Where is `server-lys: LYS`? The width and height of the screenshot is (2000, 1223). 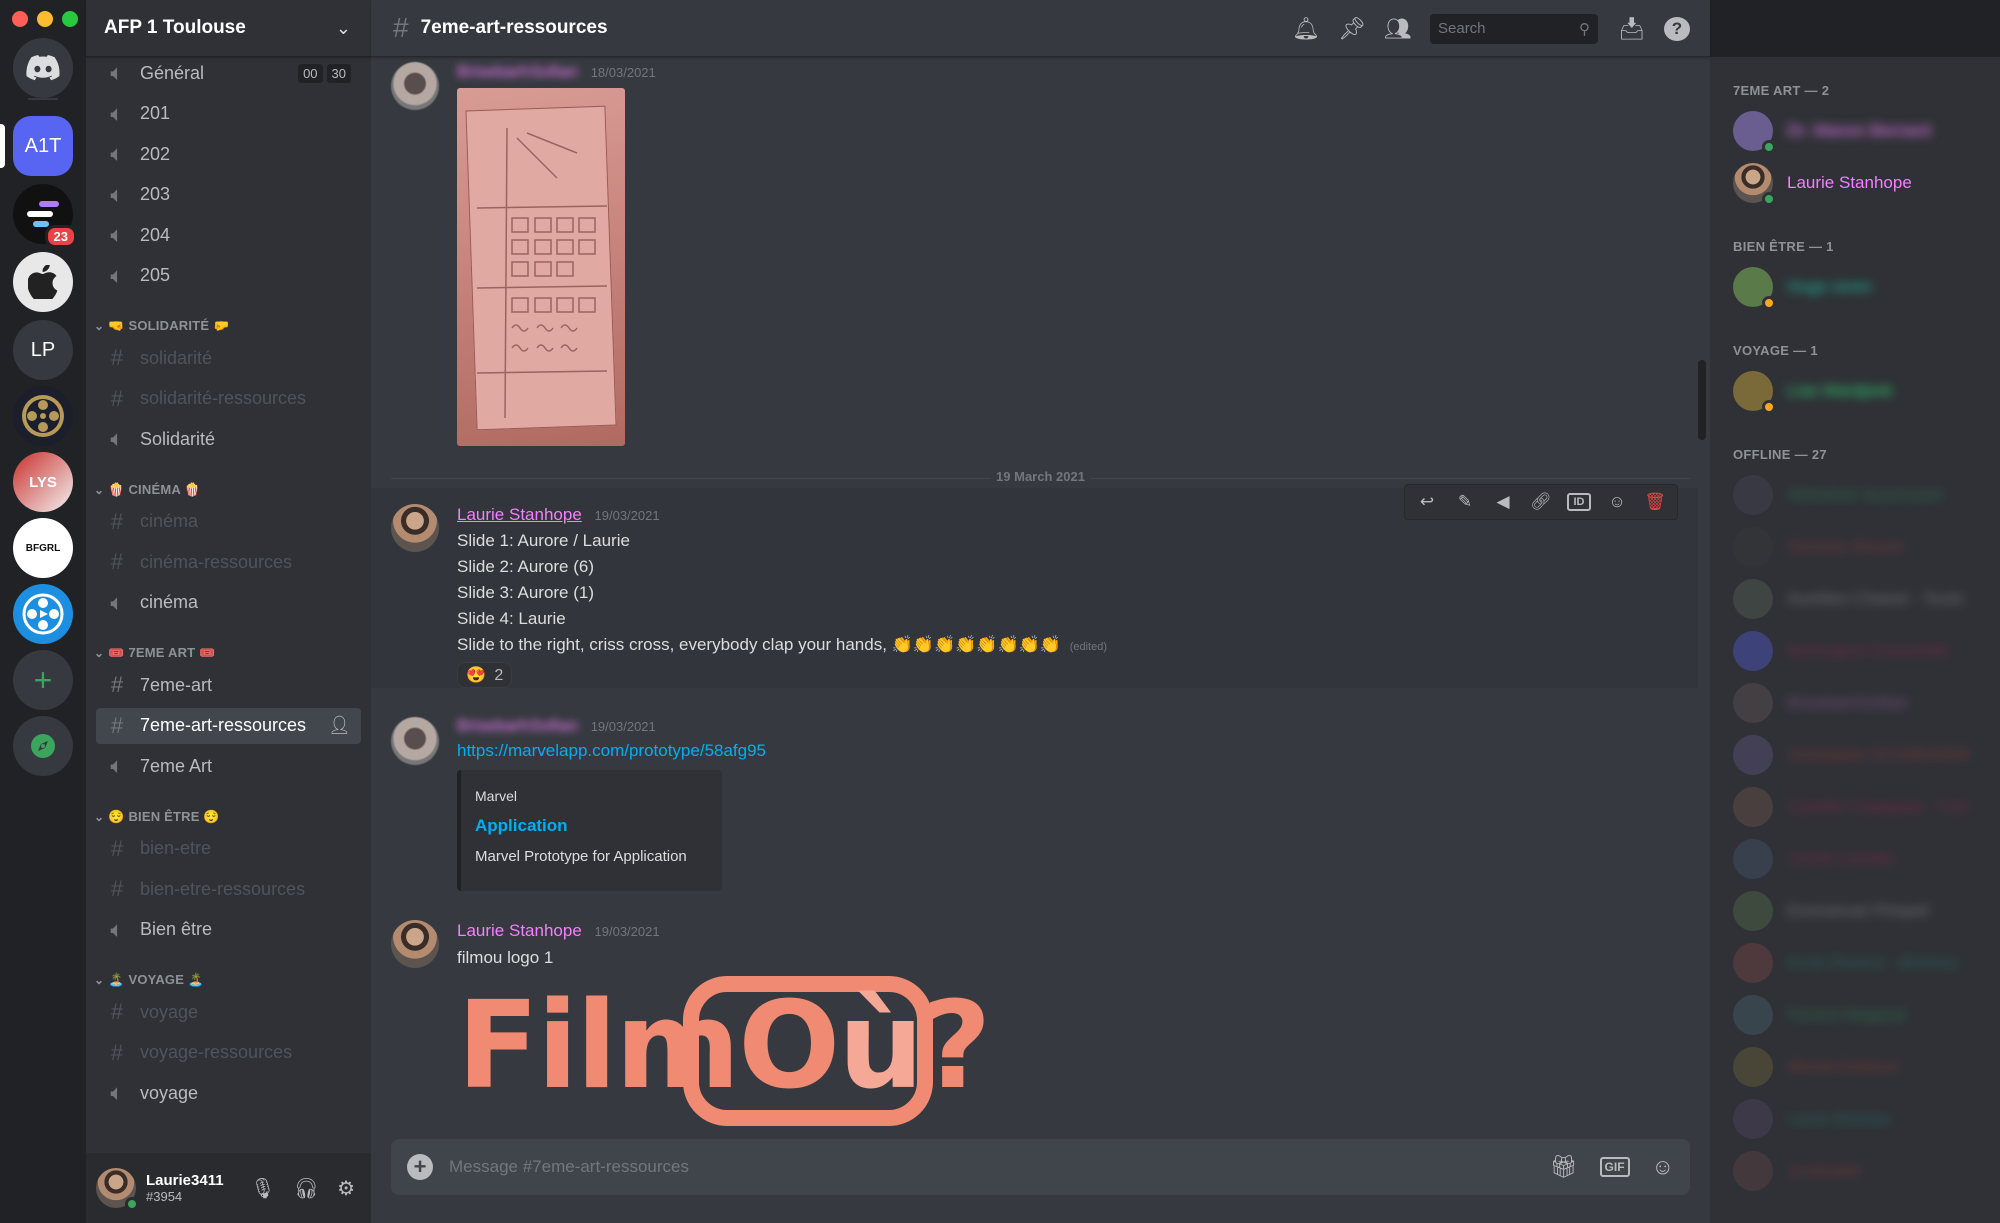
server-lys: LYS is located at coordinates (43, 482).